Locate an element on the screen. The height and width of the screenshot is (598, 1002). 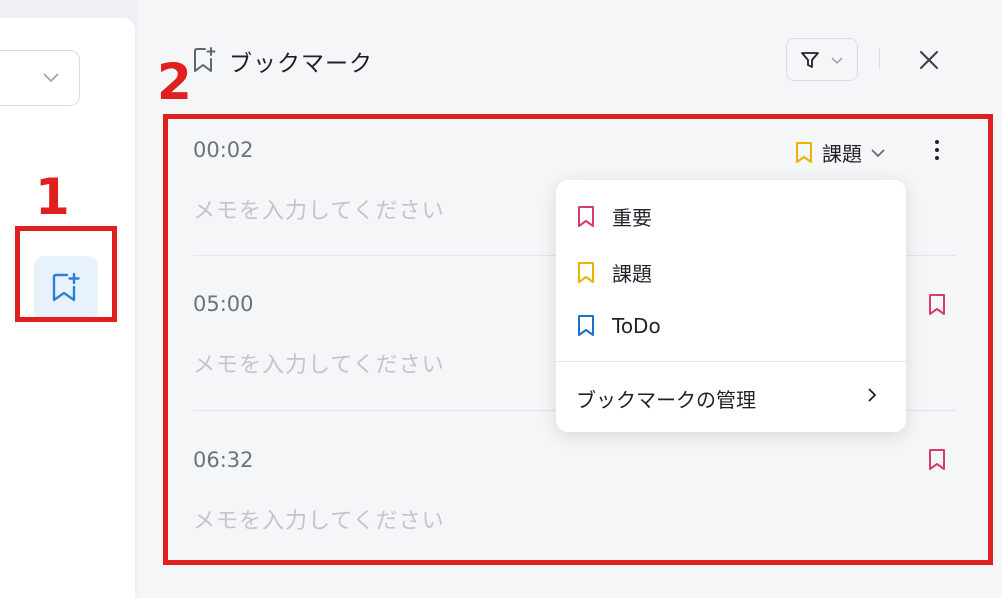
annotation-number-1: 1 is located at coordinates (52, 197).